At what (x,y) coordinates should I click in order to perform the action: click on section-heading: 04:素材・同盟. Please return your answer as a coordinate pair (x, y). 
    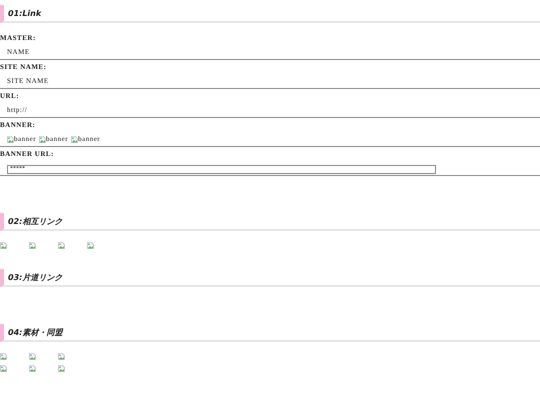
    Looking at the image, I should click on (270, 333).